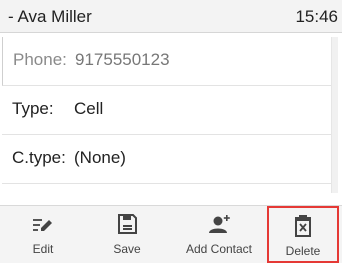 The width and height of the screenshot is (342, 263). Describe the element at coordinates (43, 249) in the screenshot. I see `edit-label: Edit` at that location.